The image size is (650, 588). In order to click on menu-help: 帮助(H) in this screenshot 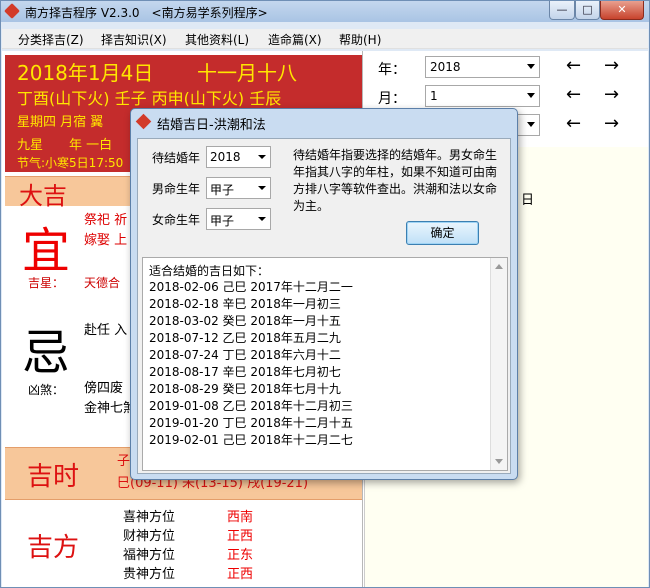, I will do `click(360, 39)`.